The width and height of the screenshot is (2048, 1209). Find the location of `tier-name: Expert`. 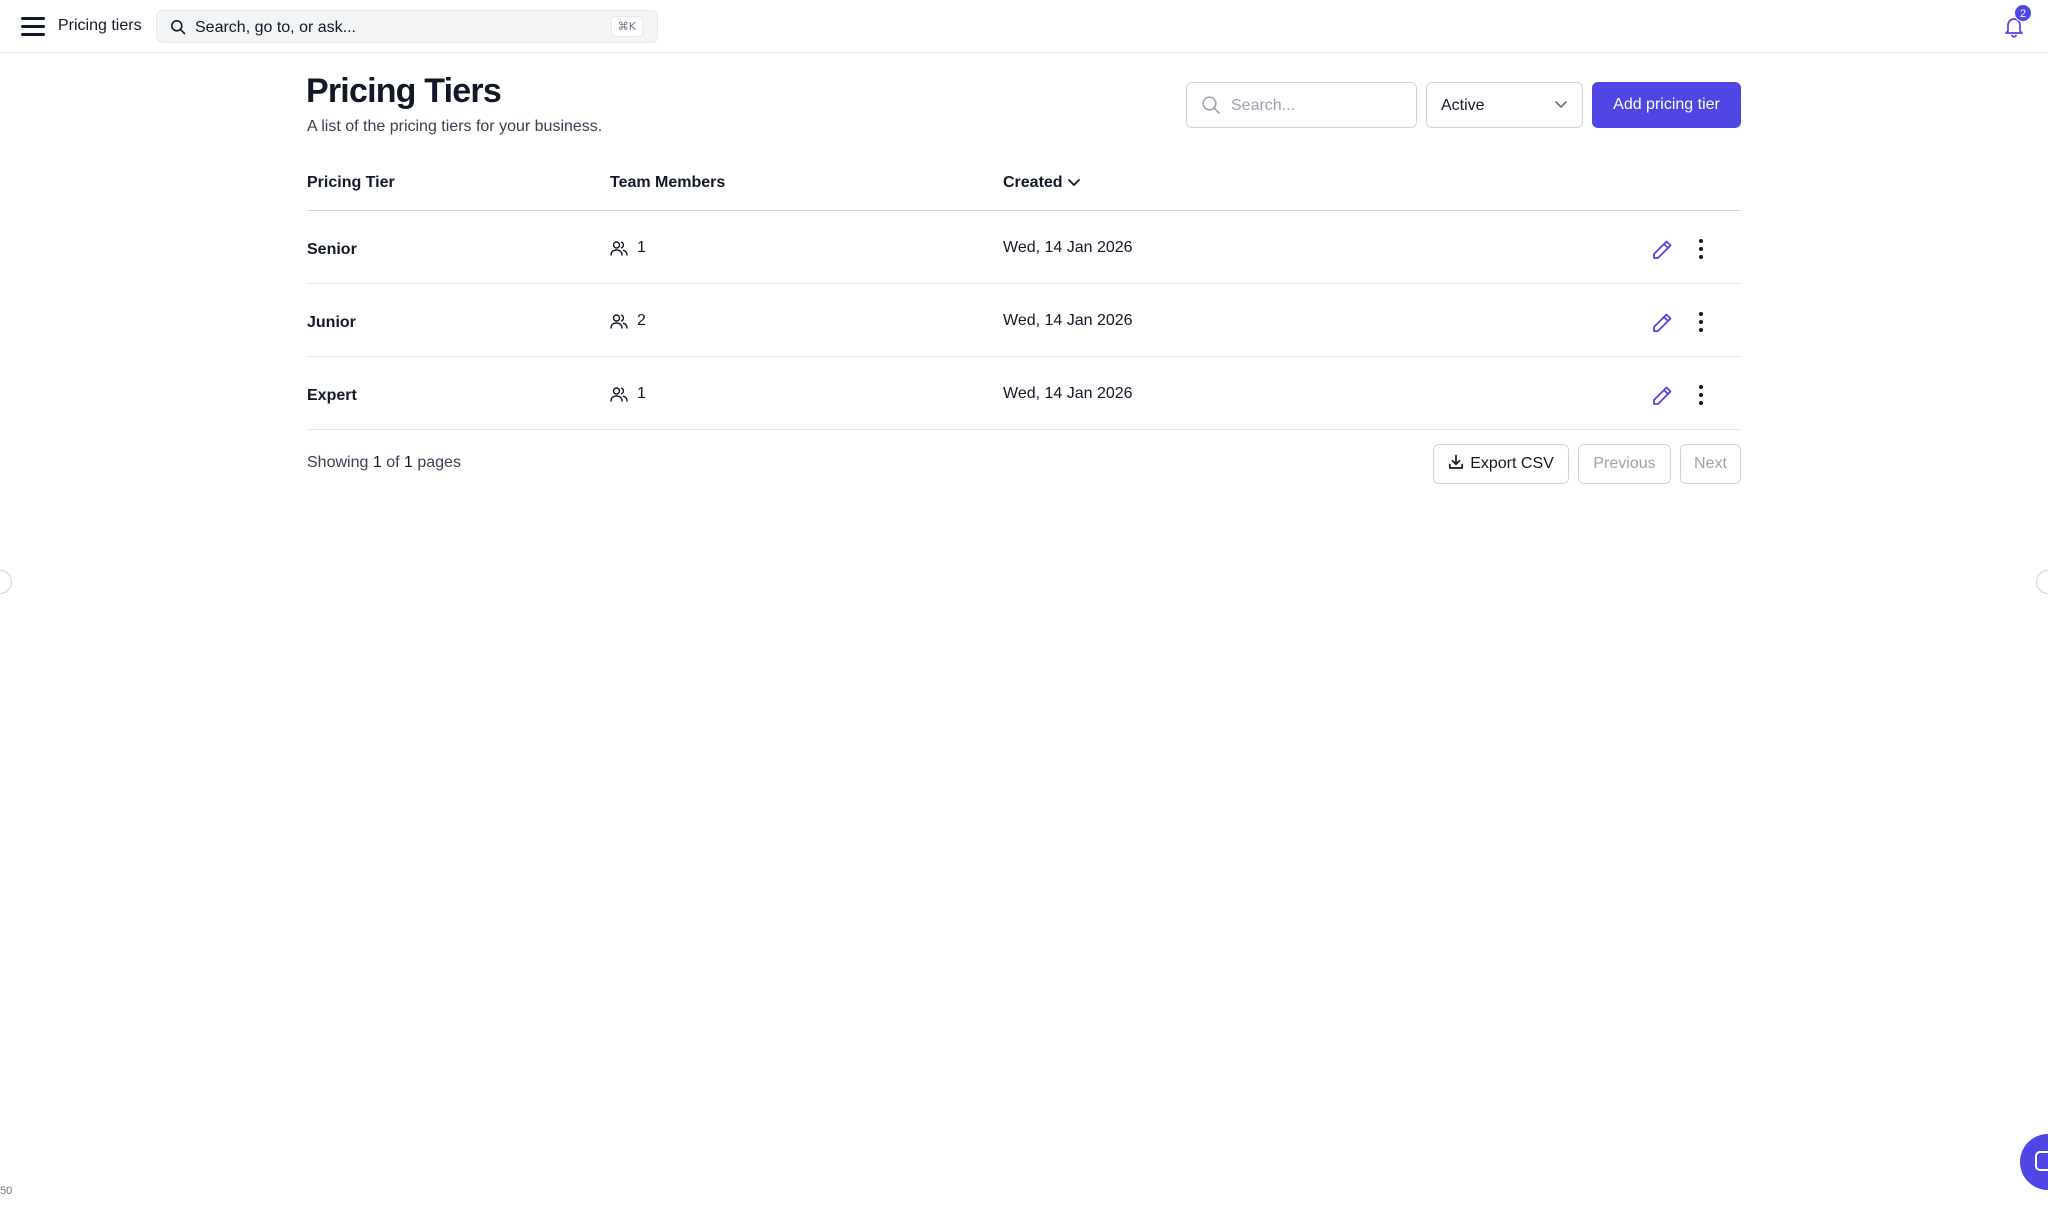

tier-name: Expert is located at coordinates (332, 395).